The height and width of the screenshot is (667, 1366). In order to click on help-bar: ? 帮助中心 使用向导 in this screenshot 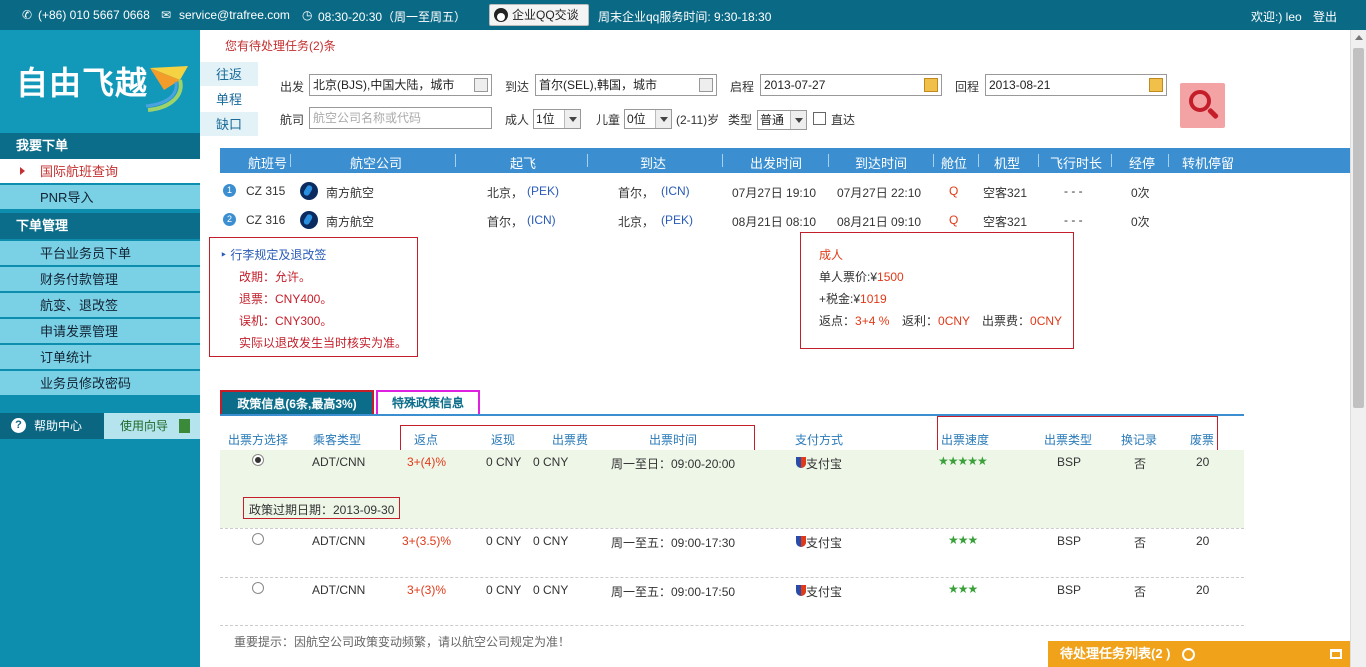, I will do `click(100, 426)`.